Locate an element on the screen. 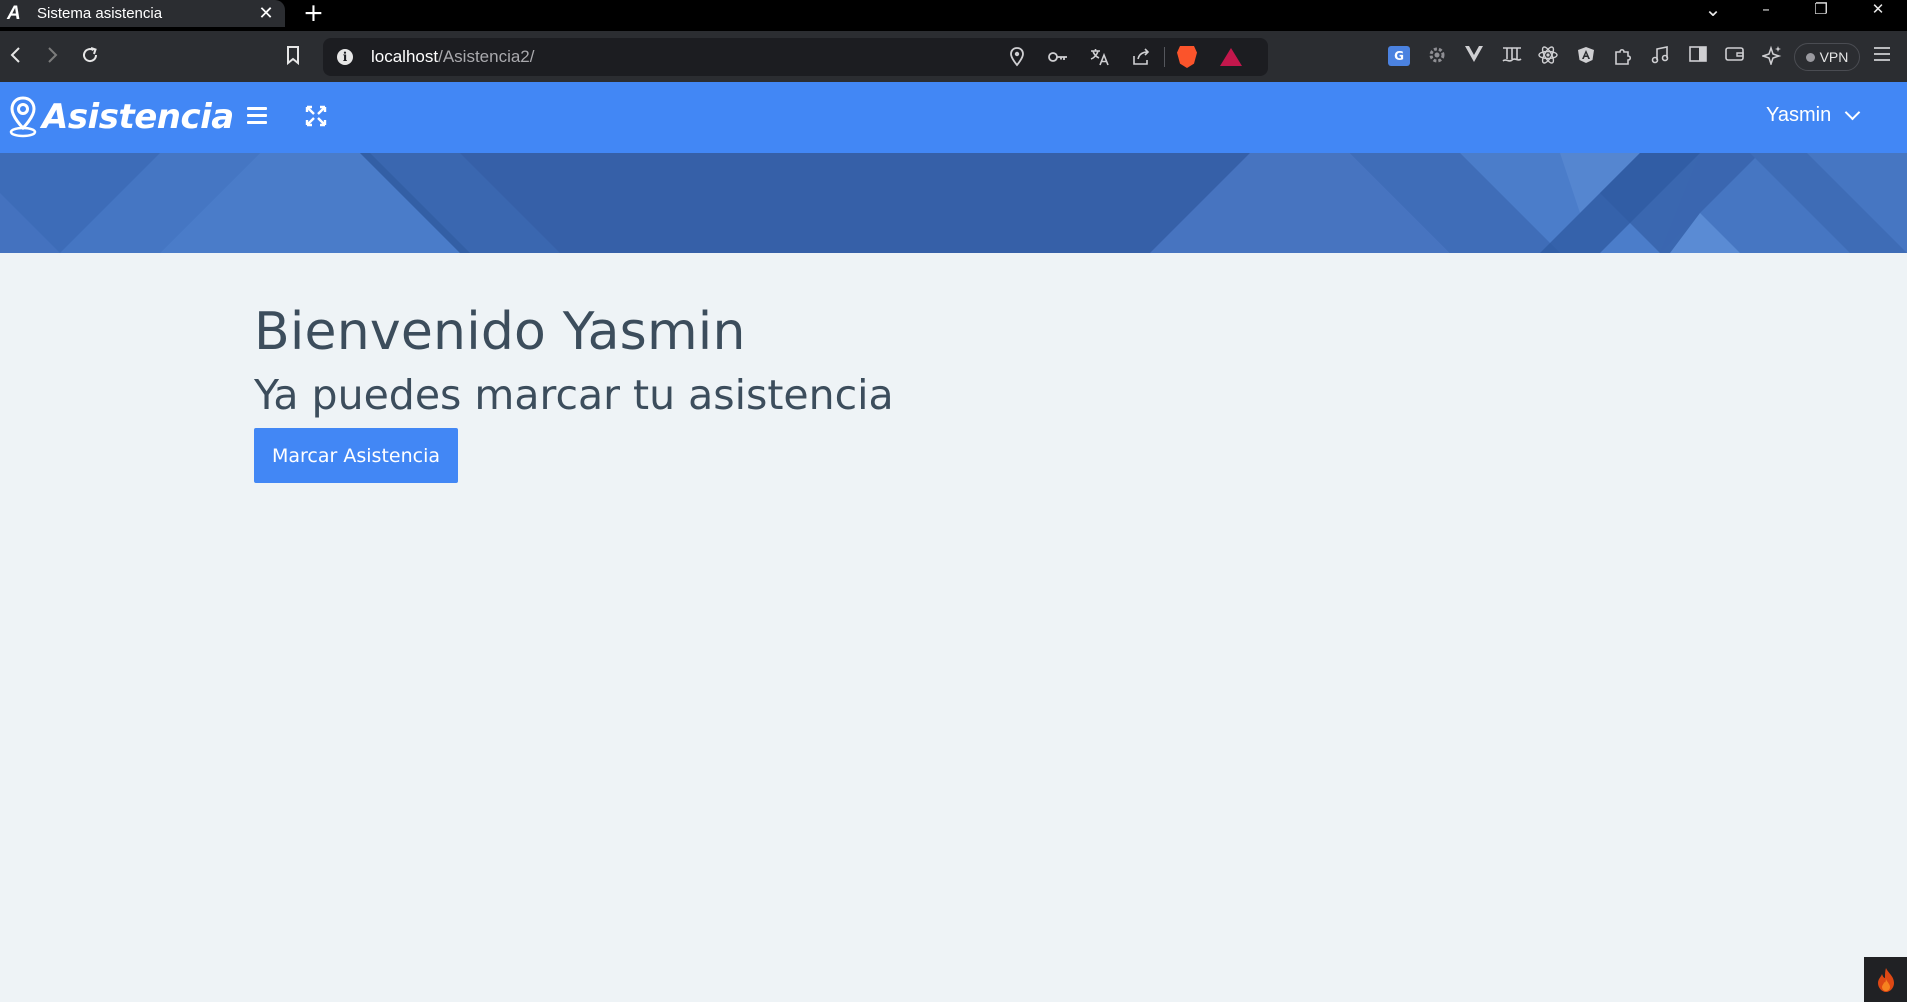 This screenshot has height=1002, width=1907. fullscreen-button is located at coordinates (316, 116).